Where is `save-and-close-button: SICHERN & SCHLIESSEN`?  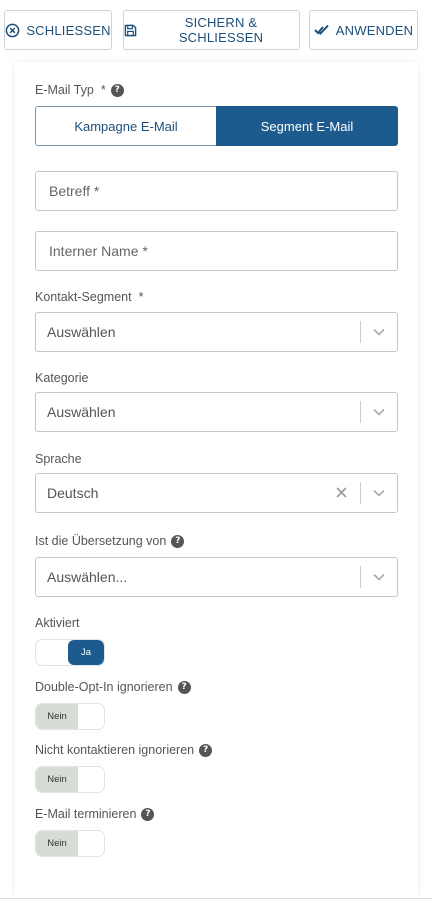
save-and-close-button: SICHERN & SCHLIESSEN is located at coordinates (211, 30).